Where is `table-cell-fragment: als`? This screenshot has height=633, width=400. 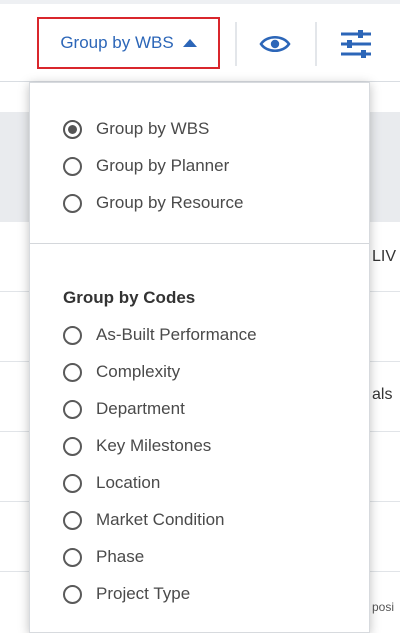
table-cell-fragment: als is located at coordinates (382, 394).